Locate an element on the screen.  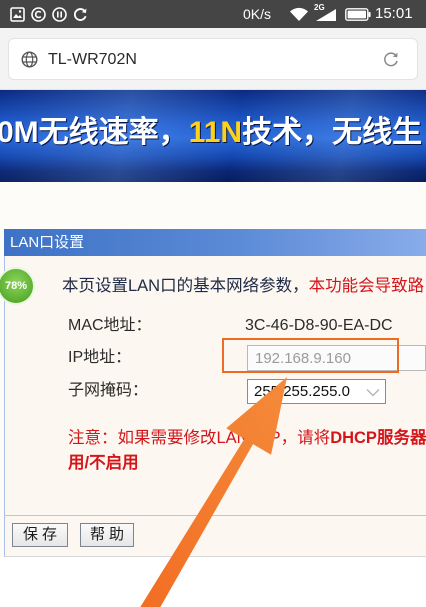
dhcp-note-emphasis: DHCP服务器 is located at coordinates (378, 438).